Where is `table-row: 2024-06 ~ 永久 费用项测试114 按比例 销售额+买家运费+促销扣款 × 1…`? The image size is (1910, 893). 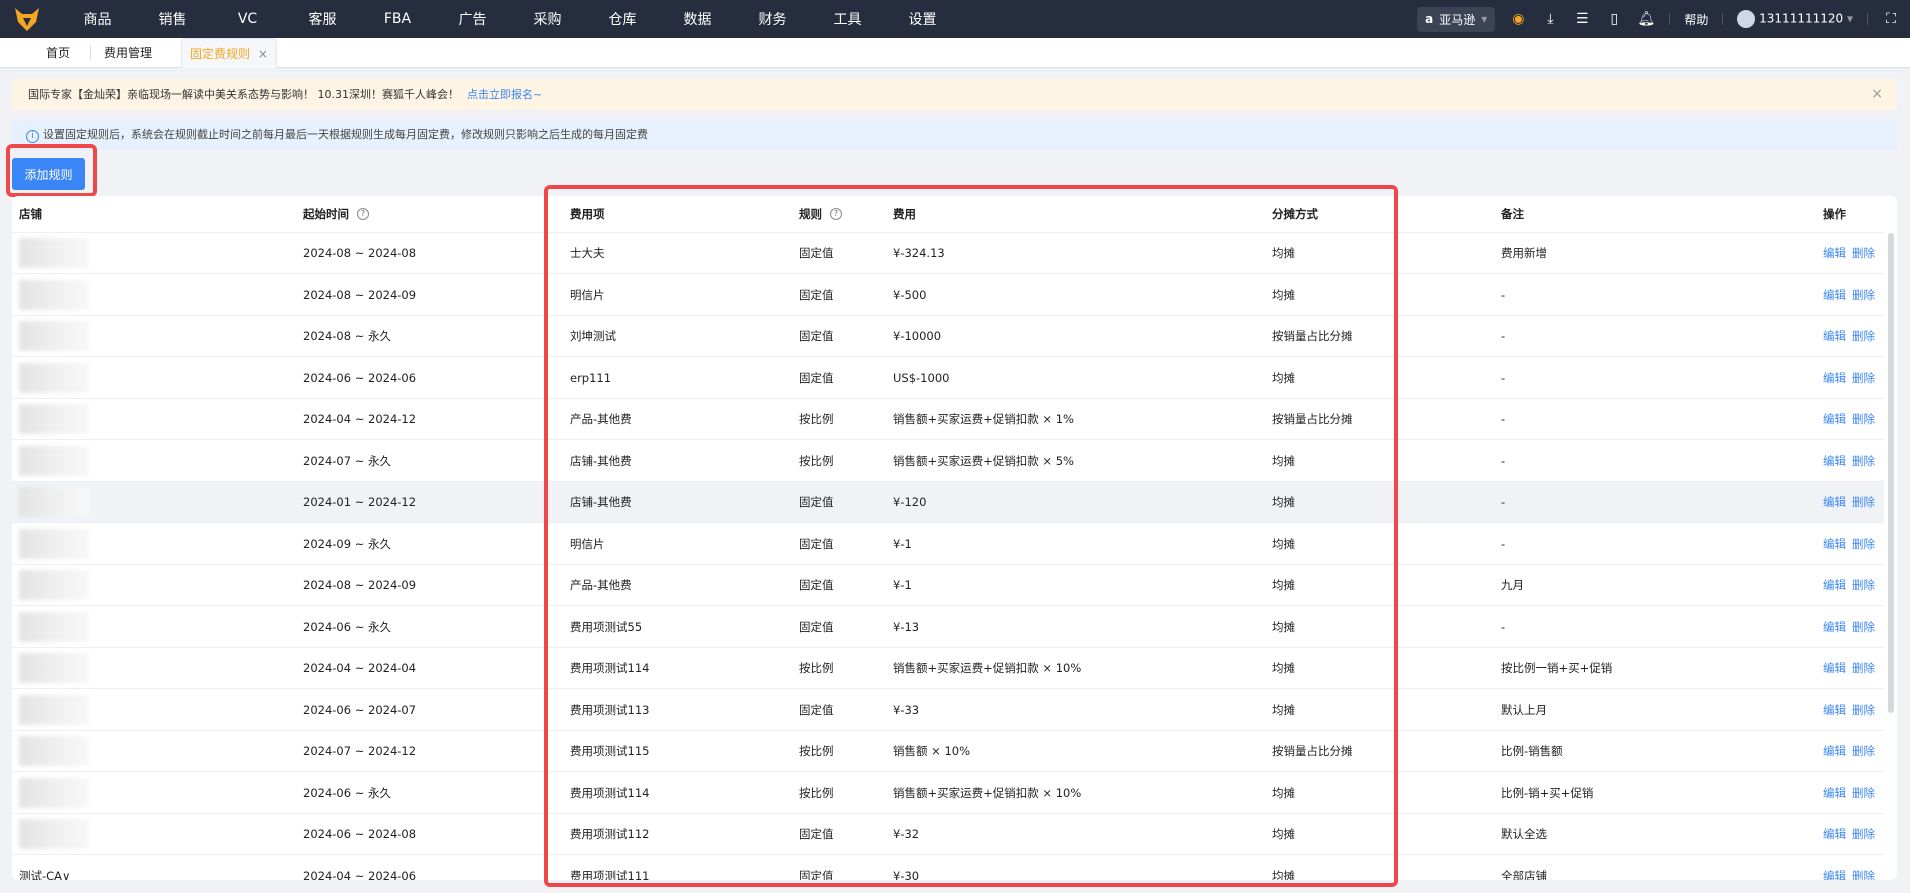
table-row: 2024-06 ~ 永久 费用项测试114 按比例 销售额+买家运费+促销扣款 × 1… is located at coordinates (948, 793).